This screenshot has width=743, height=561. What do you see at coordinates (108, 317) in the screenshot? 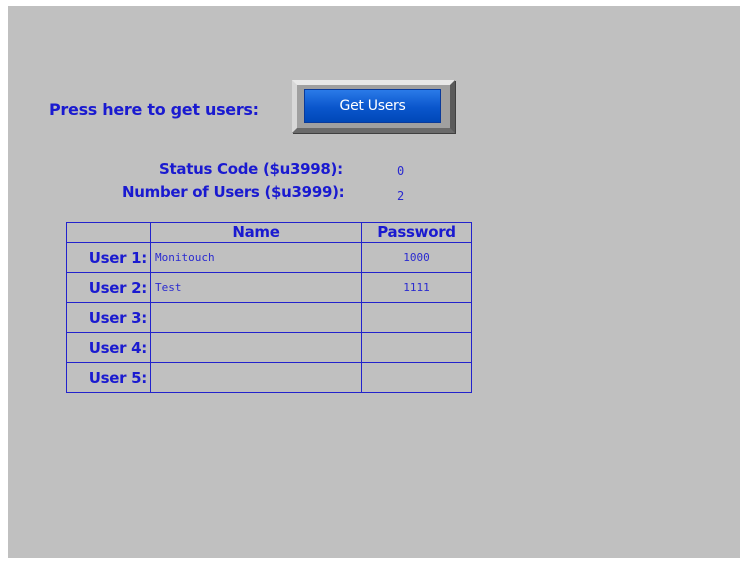
I see `user-row-label: User 3:` at bounding box center [108, 317].